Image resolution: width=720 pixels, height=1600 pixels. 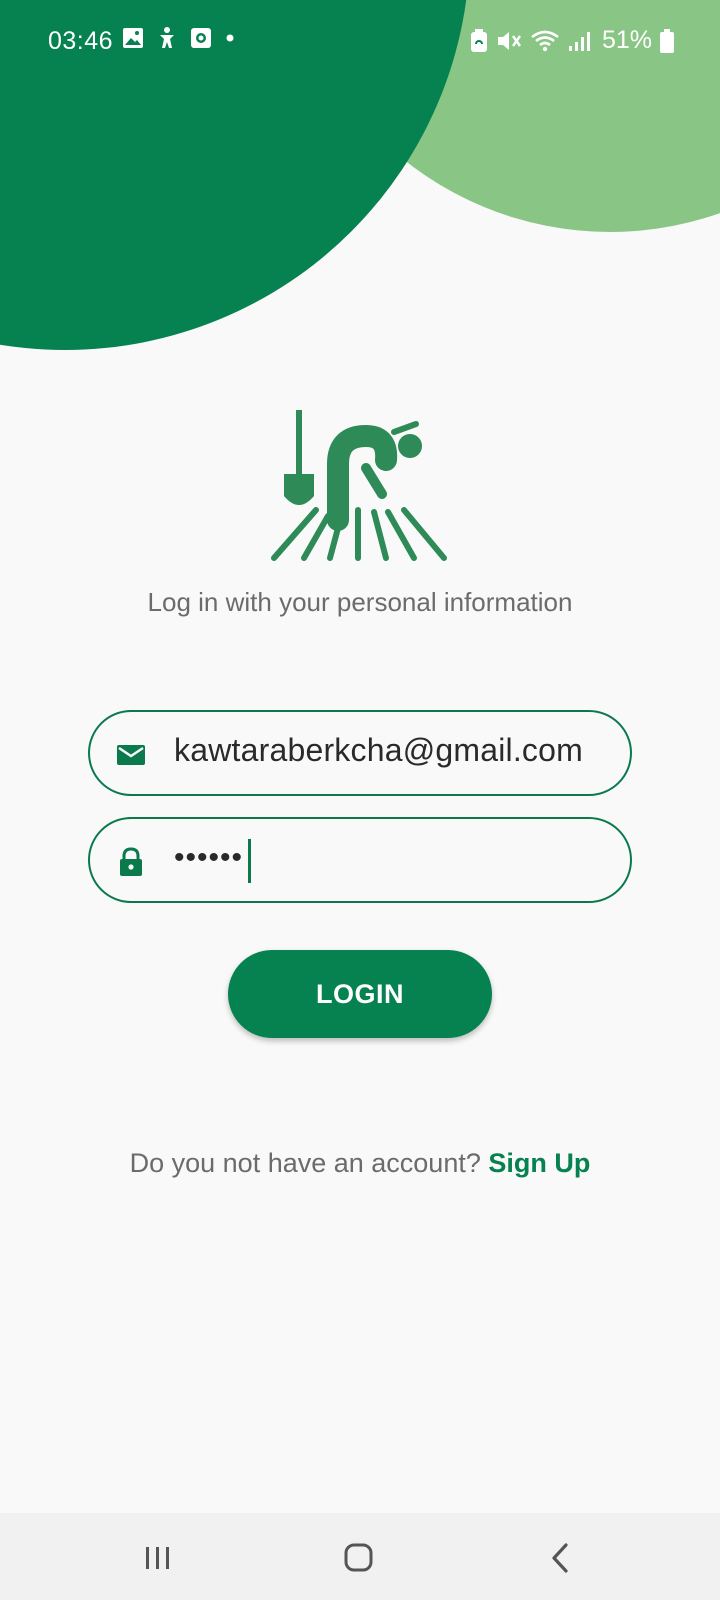 I want to click on battery-saver-icon, so click(x=478, y=40).